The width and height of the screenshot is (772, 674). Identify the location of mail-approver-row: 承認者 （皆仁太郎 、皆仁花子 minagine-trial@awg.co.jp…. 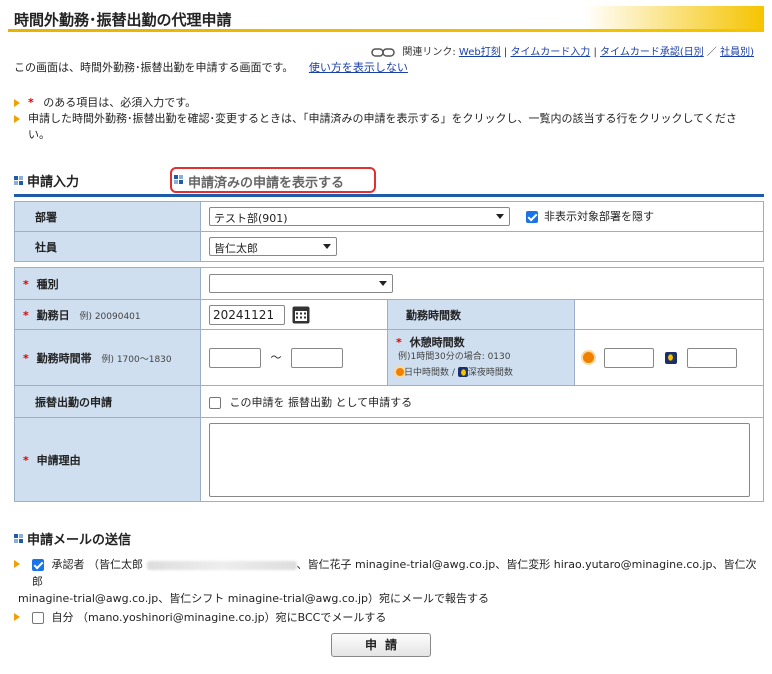
(389, 573).